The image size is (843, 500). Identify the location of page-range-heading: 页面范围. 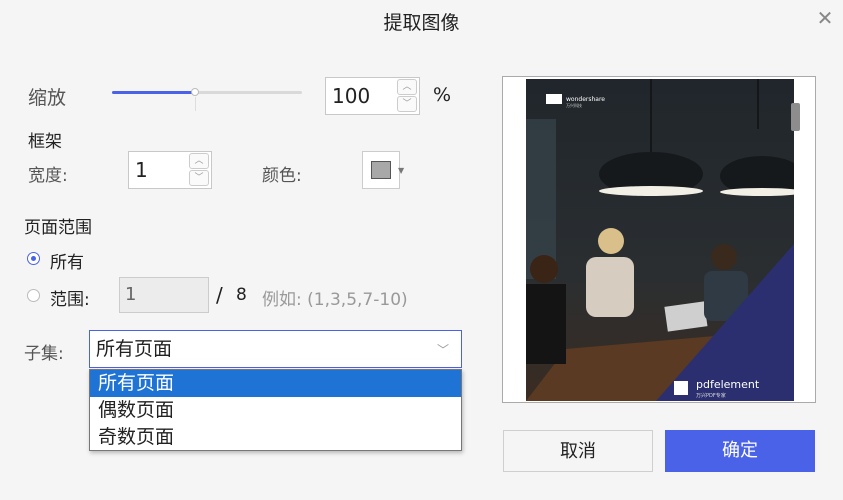
(58, 228).